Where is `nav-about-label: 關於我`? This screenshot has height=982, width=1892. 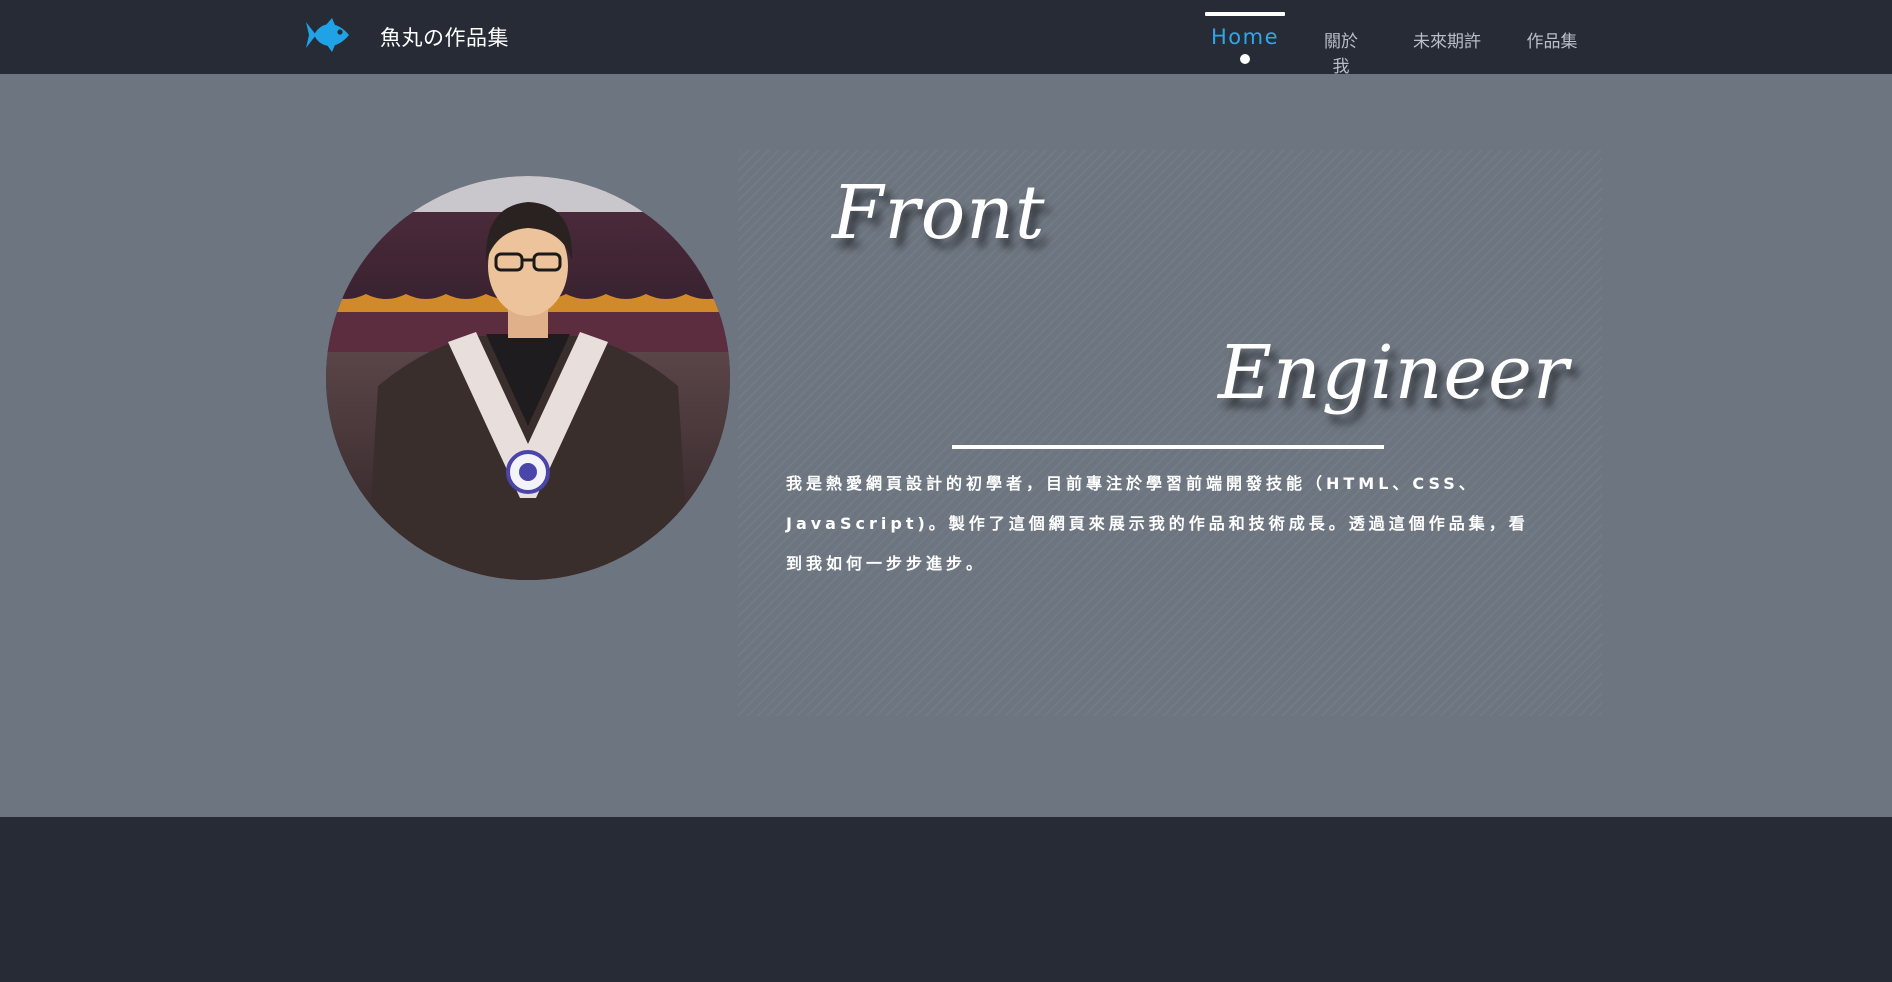 nav-about-label: 關於我 is located at coordinates (1341, 54).